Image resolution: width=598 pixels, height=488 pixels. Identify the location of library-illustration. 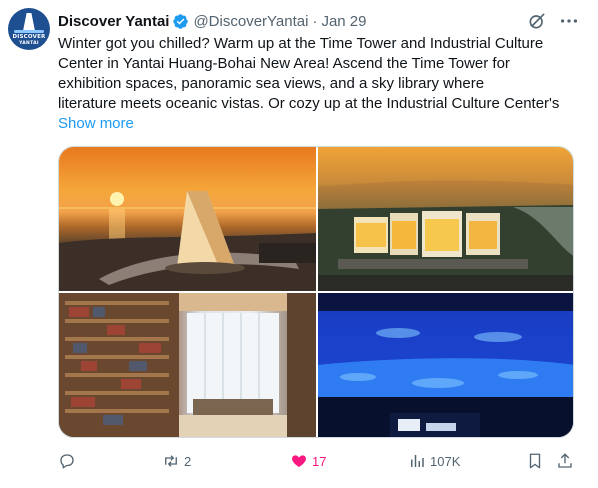
(187, 365).